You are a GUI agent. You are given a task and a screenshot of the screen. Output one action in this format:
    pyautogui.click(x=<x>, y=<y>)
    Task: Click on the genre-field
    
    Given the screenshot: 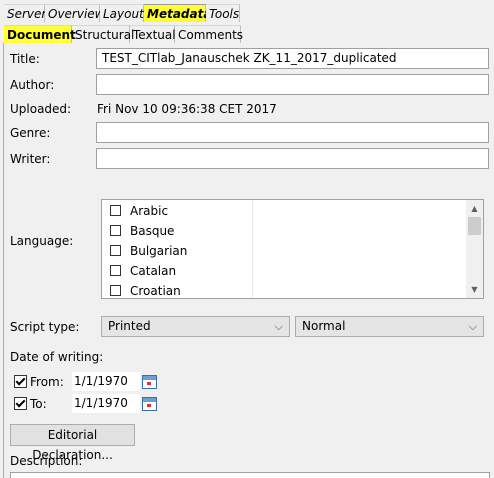 What is the action you would take?
    pyautogui.click(x=292, y=132)
    